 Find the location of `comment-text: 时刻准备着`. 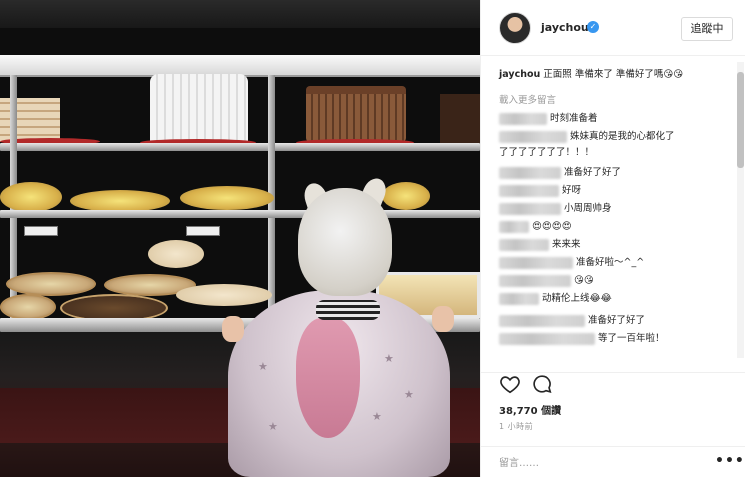

comment-text: 时刻准备着 is located at coordinates (574, 118).